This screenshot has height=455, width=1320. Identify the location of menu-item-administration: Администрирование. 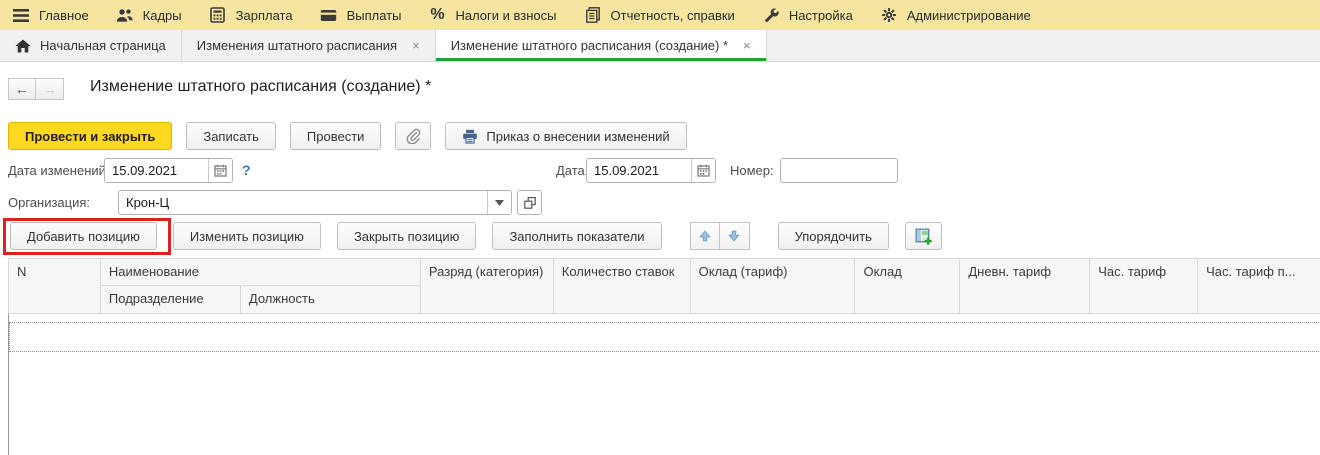
(955, 15).